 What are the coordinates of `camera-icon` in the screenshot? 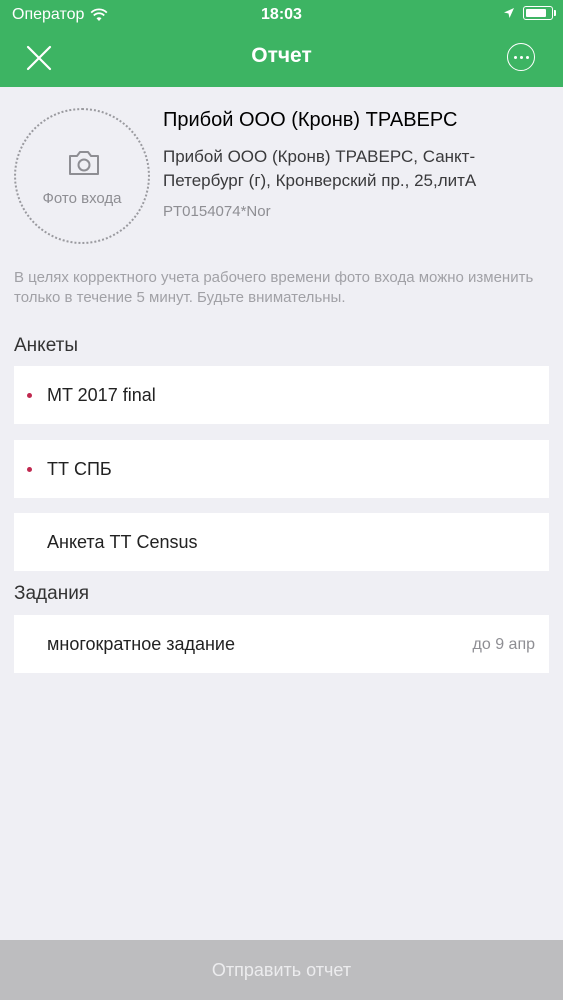 It's located at (84, 163).